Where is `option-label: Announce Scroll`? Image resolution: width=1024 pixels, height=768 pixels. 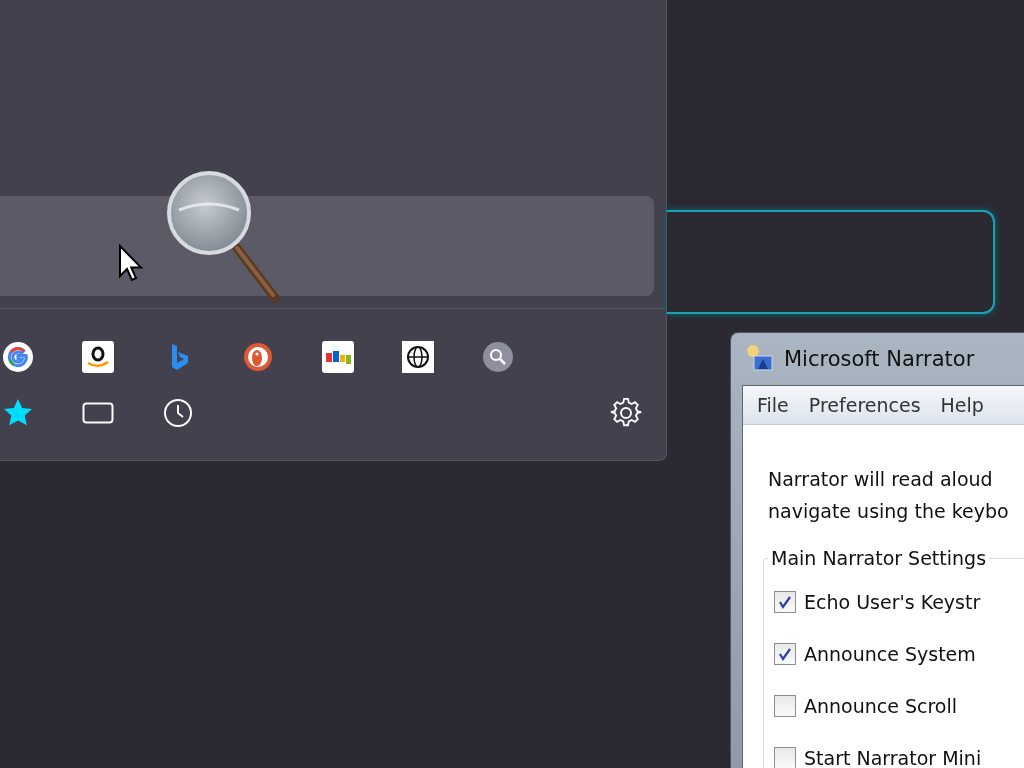 option-label: Announce Scroll is located at coordinates (881, 706).